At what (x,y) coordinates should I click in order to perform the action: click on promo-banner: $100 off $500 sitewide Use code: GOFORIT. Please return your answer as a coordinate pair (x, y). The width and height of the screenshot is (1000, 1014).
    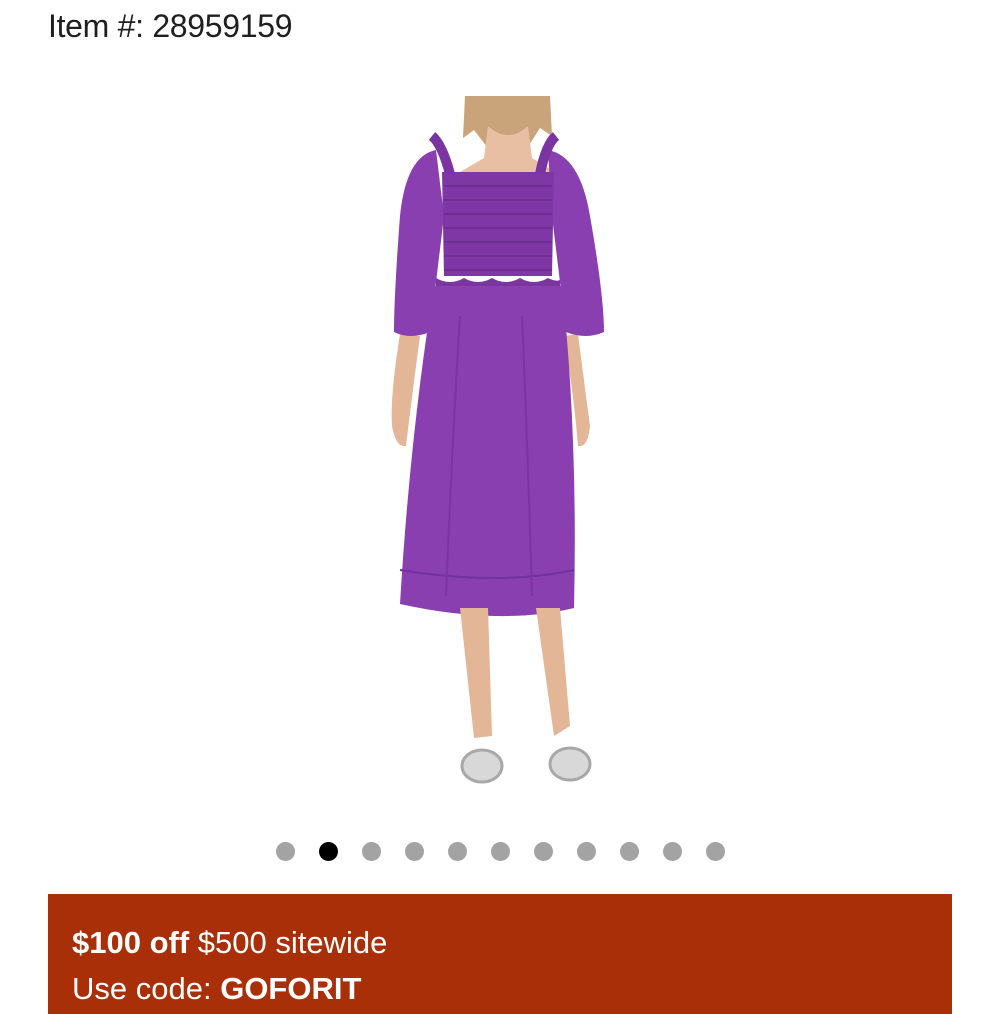
    Looking at the image, I should click on (500, 954).